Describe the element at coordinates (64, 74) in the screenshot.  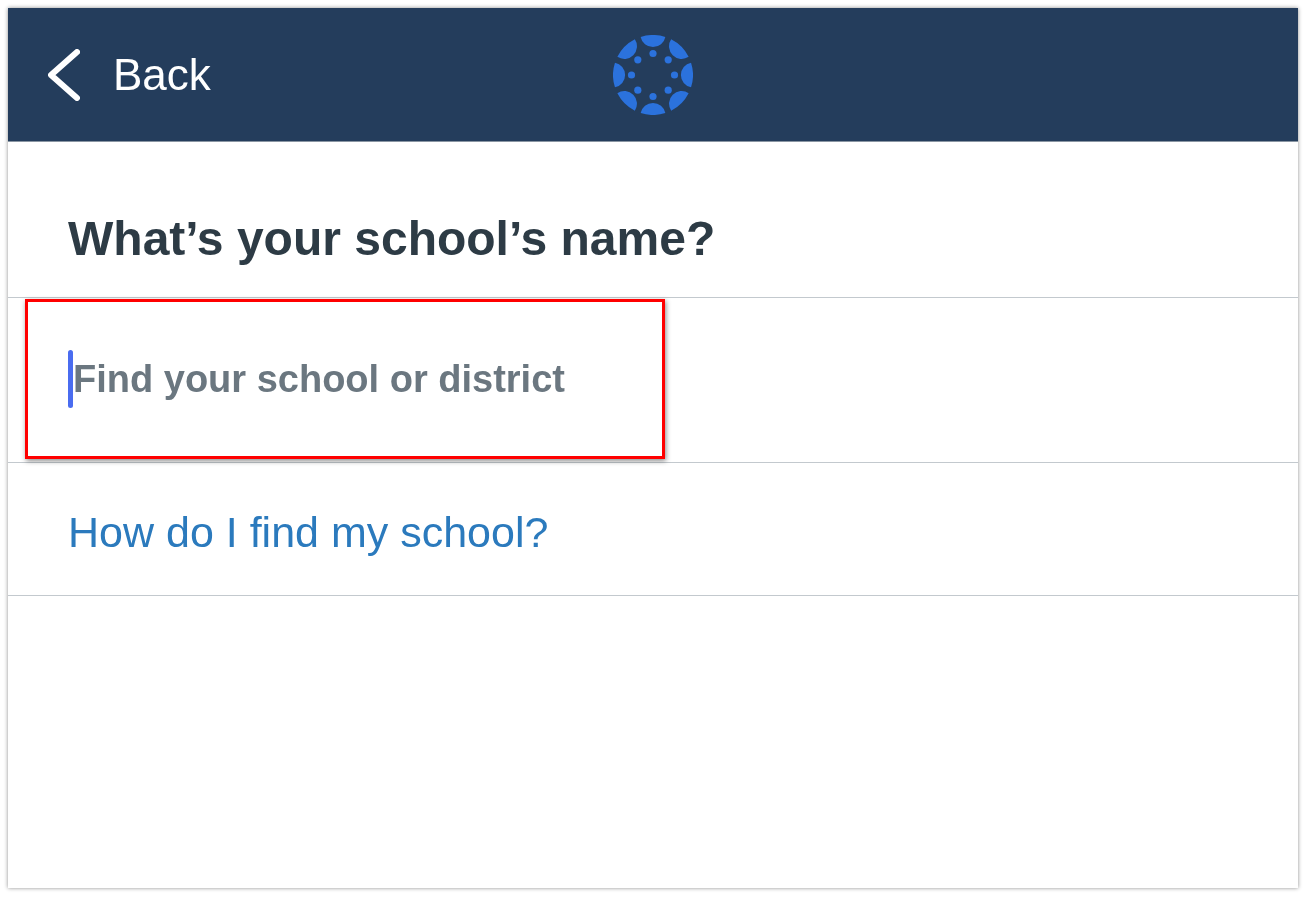
I see `chevron-left-icon` at that location.